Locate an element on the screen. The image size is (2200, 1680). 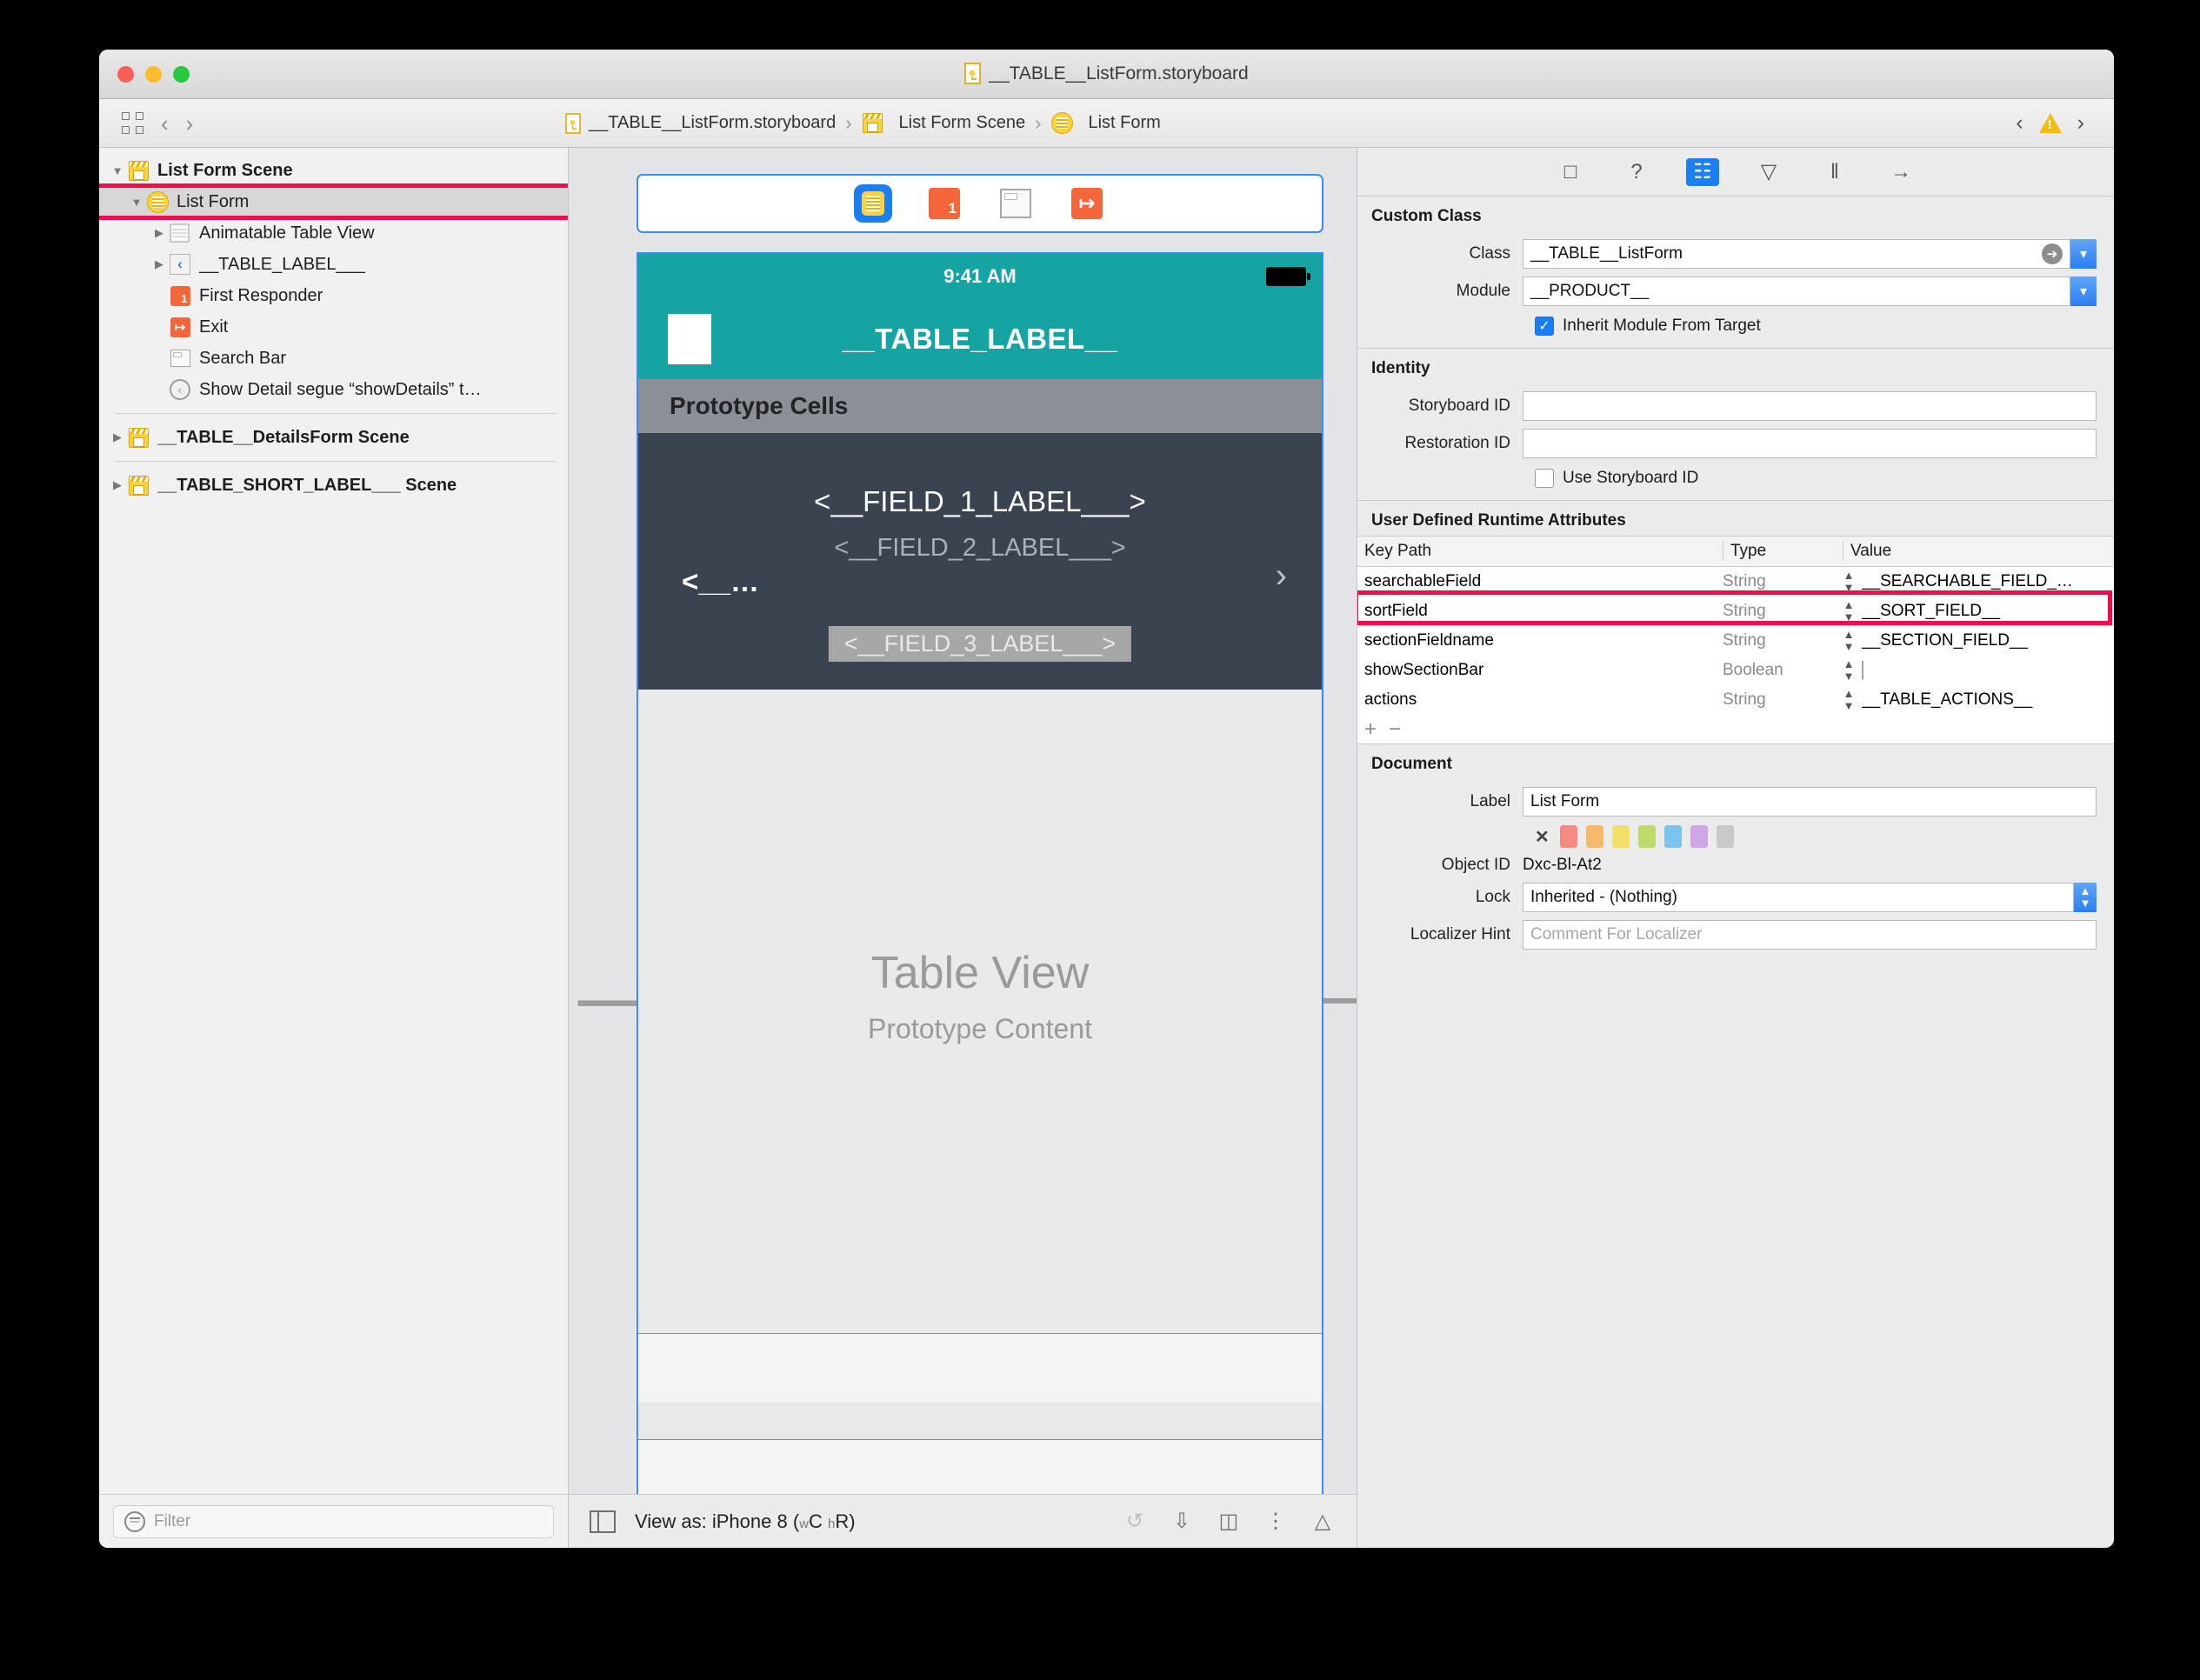
outline-row-details-form-scene: ▶ __TABLE__DetailsForm Scene is located at coordinates (333, 437).